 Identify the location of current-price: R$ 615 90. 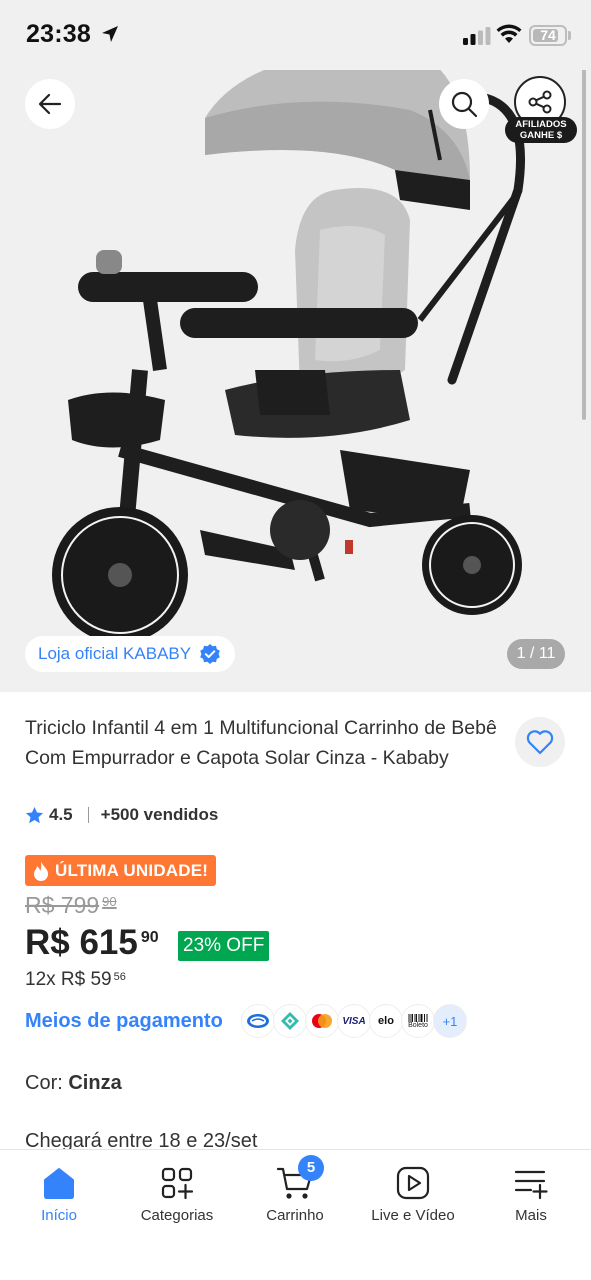
(92, 943).